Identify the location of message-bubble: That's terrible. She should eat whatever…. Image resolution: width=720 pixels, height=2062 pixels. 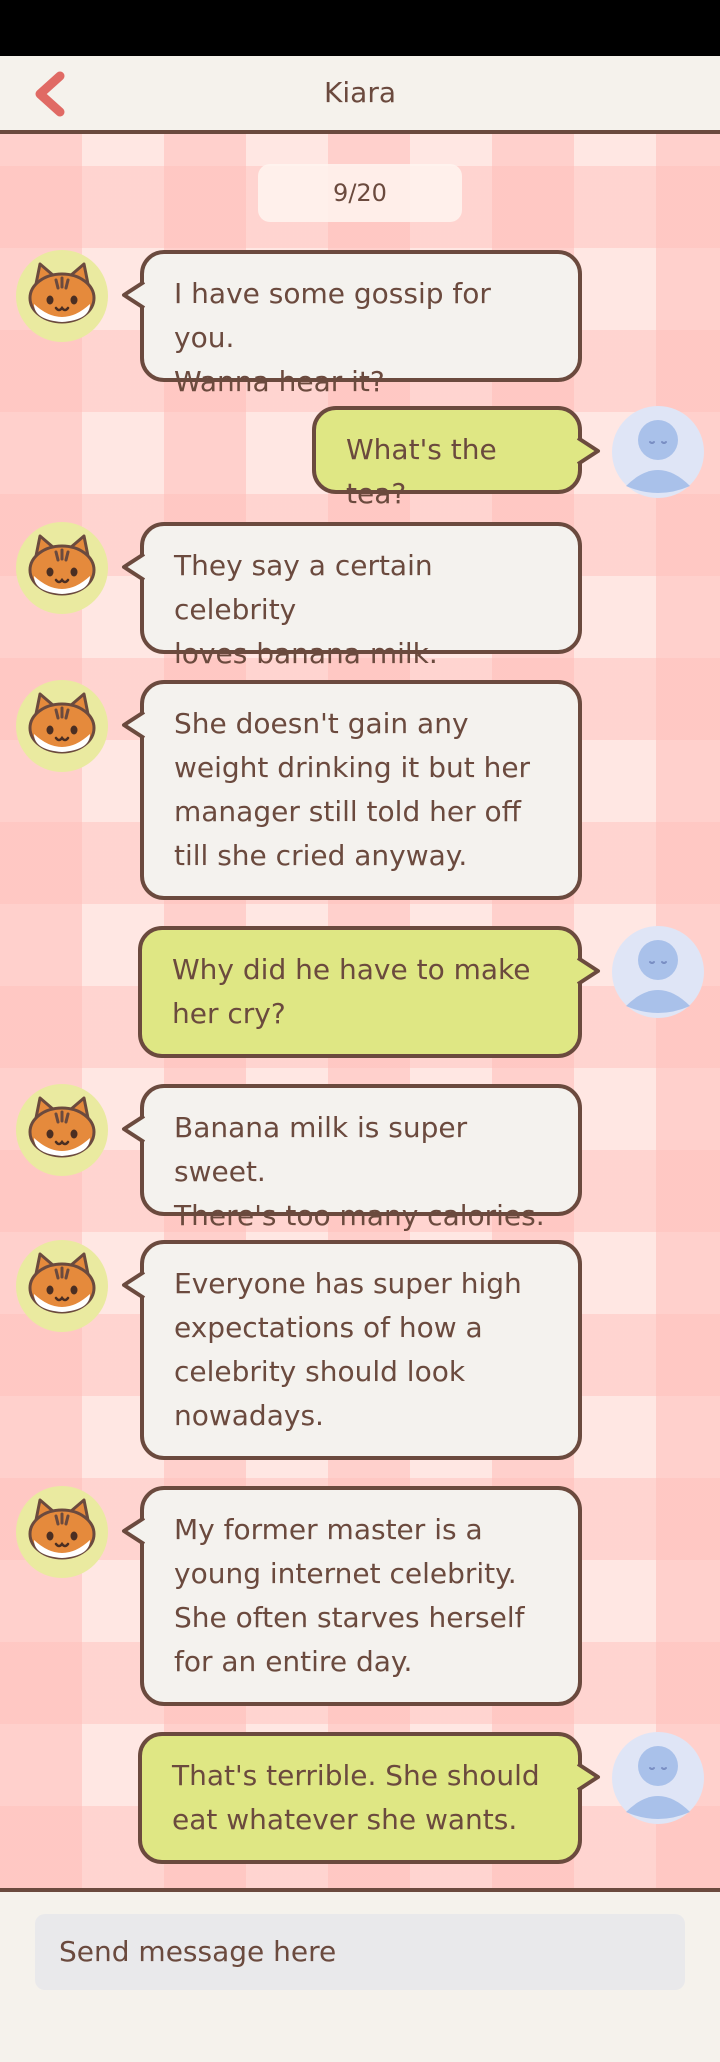
(360, 1798).